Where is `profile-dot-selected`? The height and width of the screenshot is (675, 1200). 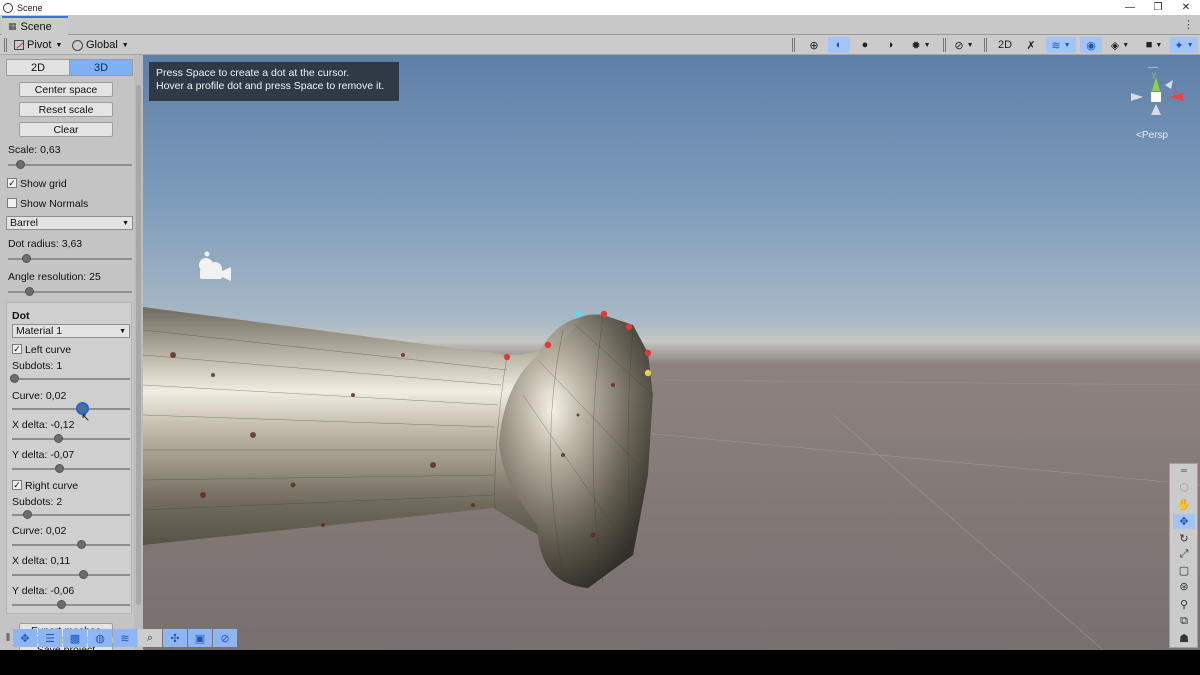
profile-dot-selected is located at coordinates (578, 314).